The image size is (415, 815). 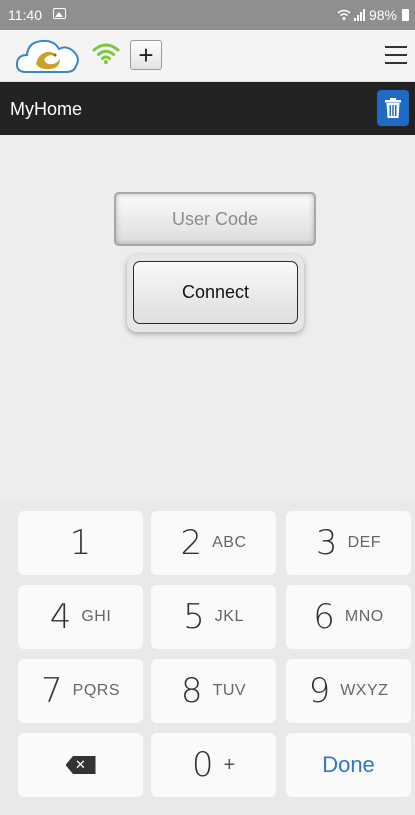 I want to click on page-title: MyHome, so click(x=46, y=109).